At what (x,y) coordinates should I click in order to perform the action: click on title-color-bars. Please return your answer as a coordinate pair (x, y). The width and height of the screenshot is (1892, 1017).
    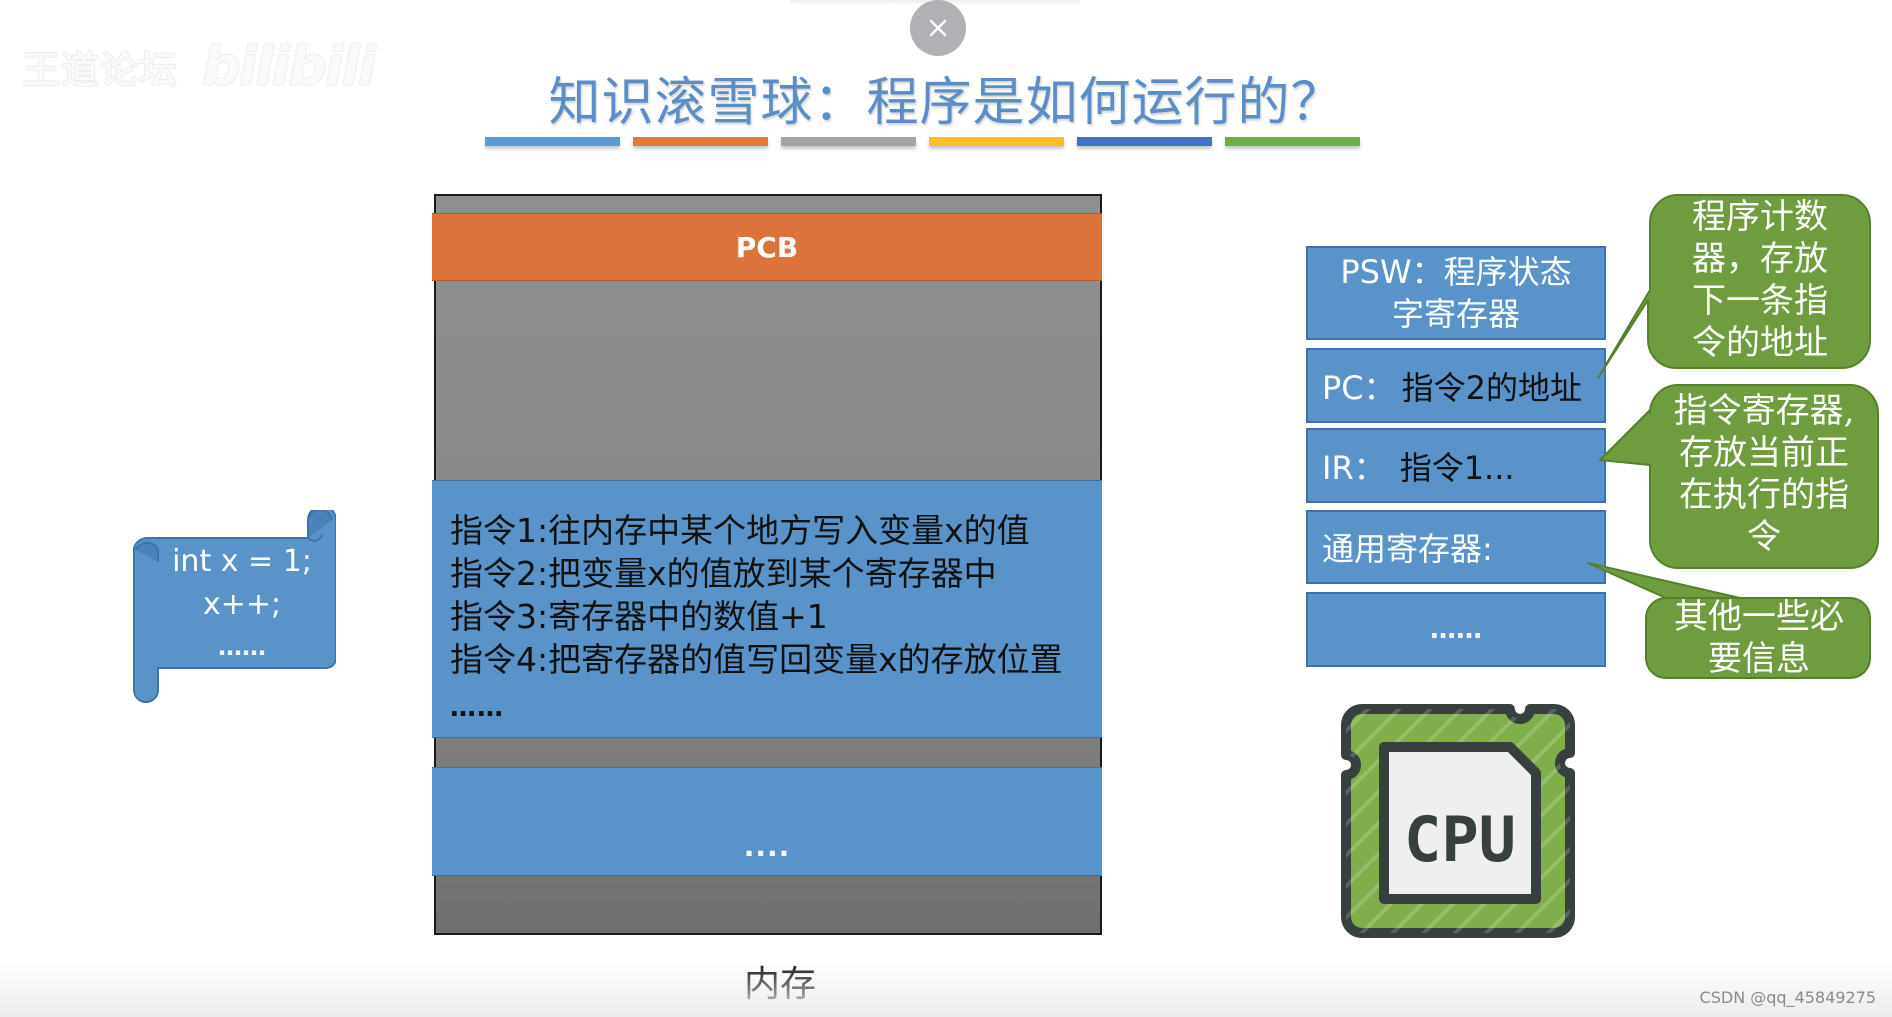
    Looking at the image, I should click on (922, 141).